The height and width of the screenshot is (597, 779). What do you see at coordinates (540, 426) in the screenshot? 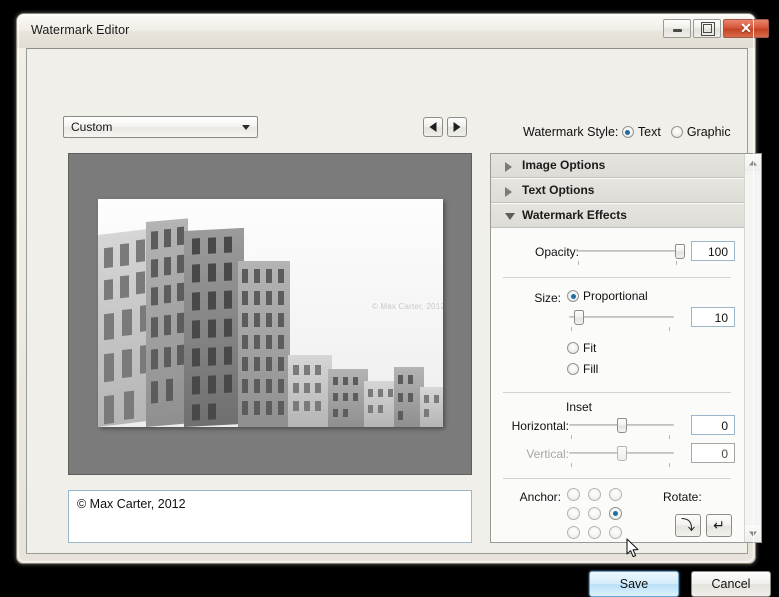
I see `inset-horizontal-label: Horizontal:` at bounding box center [540, 426].